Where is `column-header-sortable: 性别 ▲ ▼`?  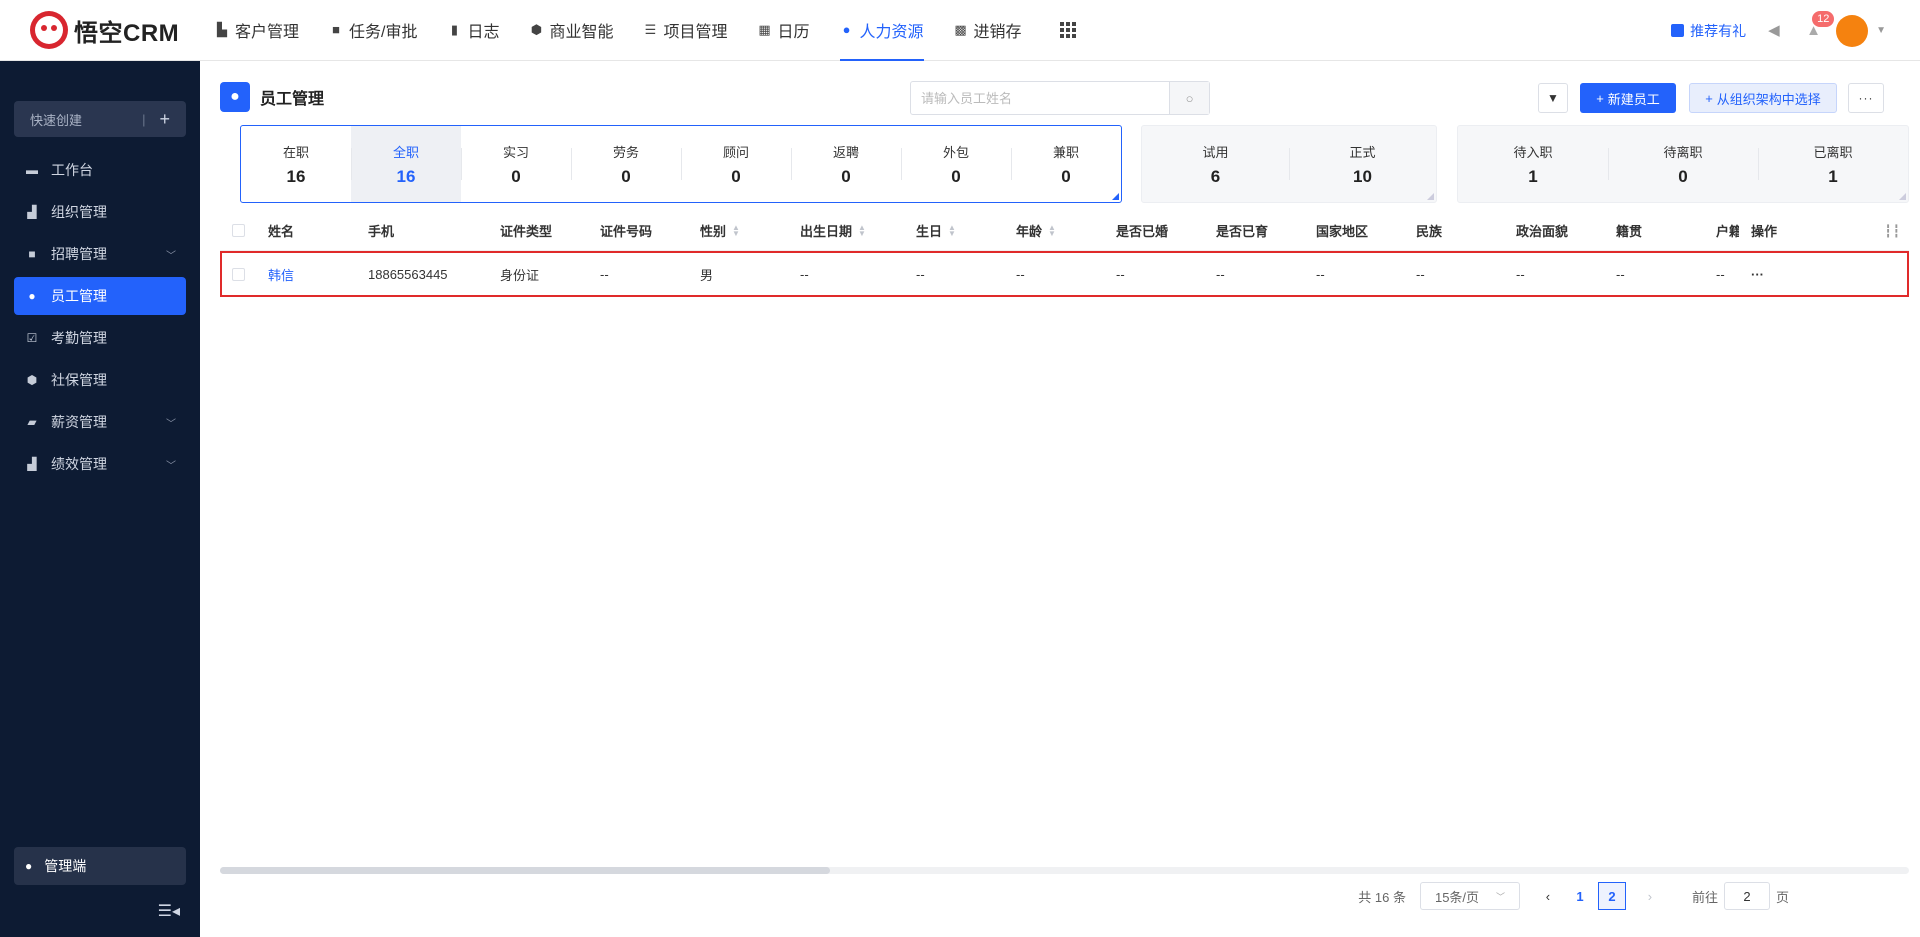
column-header-sortable: 性别 ▲ ▼ is located at coordinates (738, 230).